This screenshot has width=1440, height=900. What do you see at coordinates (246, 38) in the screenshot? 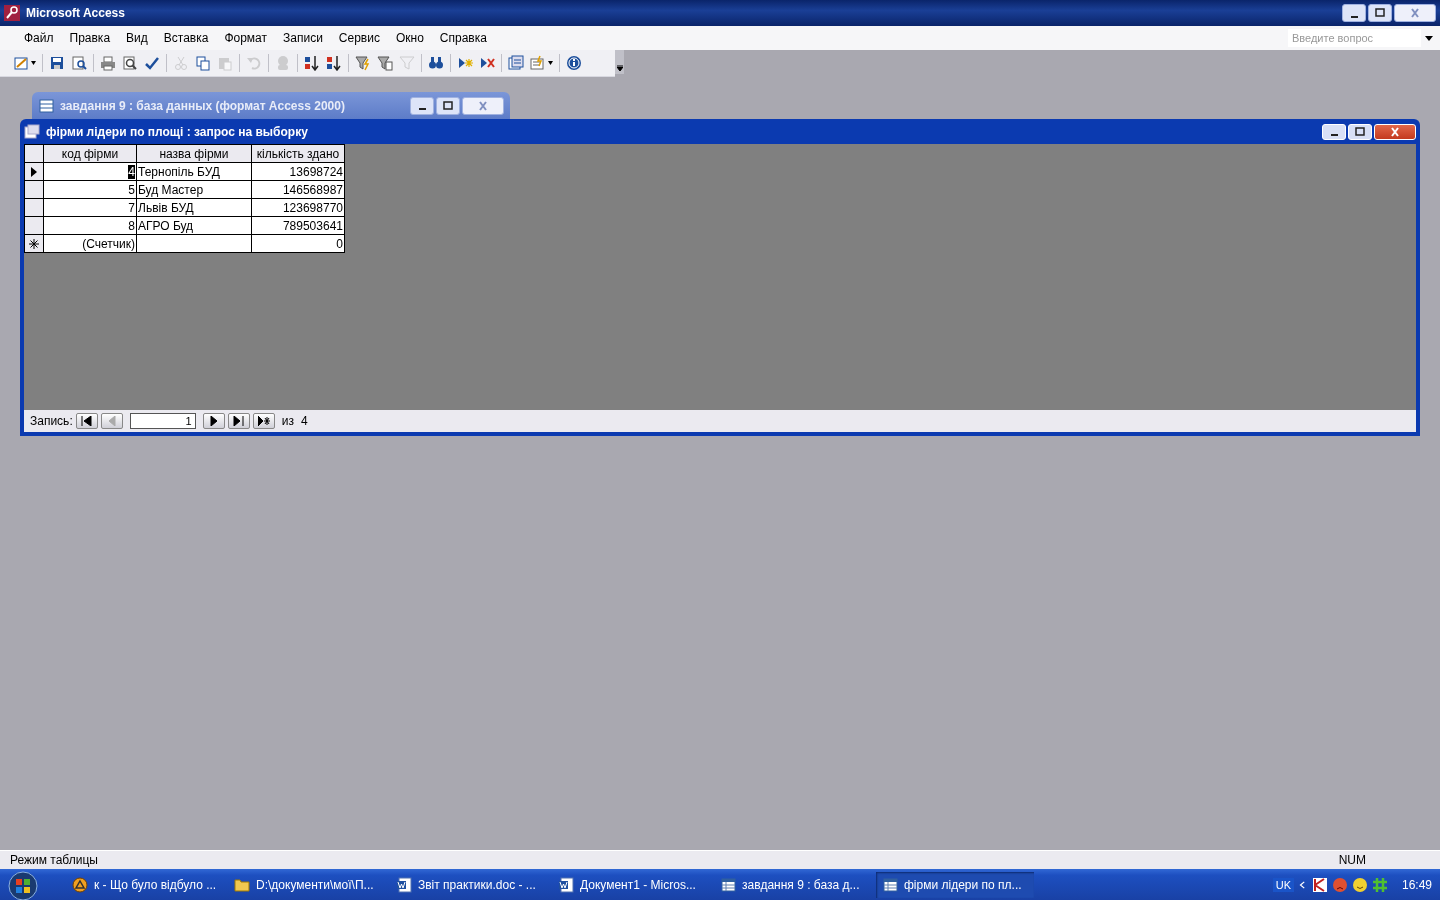
I see `menu-item: Формат` at bounding box center [246, 38].